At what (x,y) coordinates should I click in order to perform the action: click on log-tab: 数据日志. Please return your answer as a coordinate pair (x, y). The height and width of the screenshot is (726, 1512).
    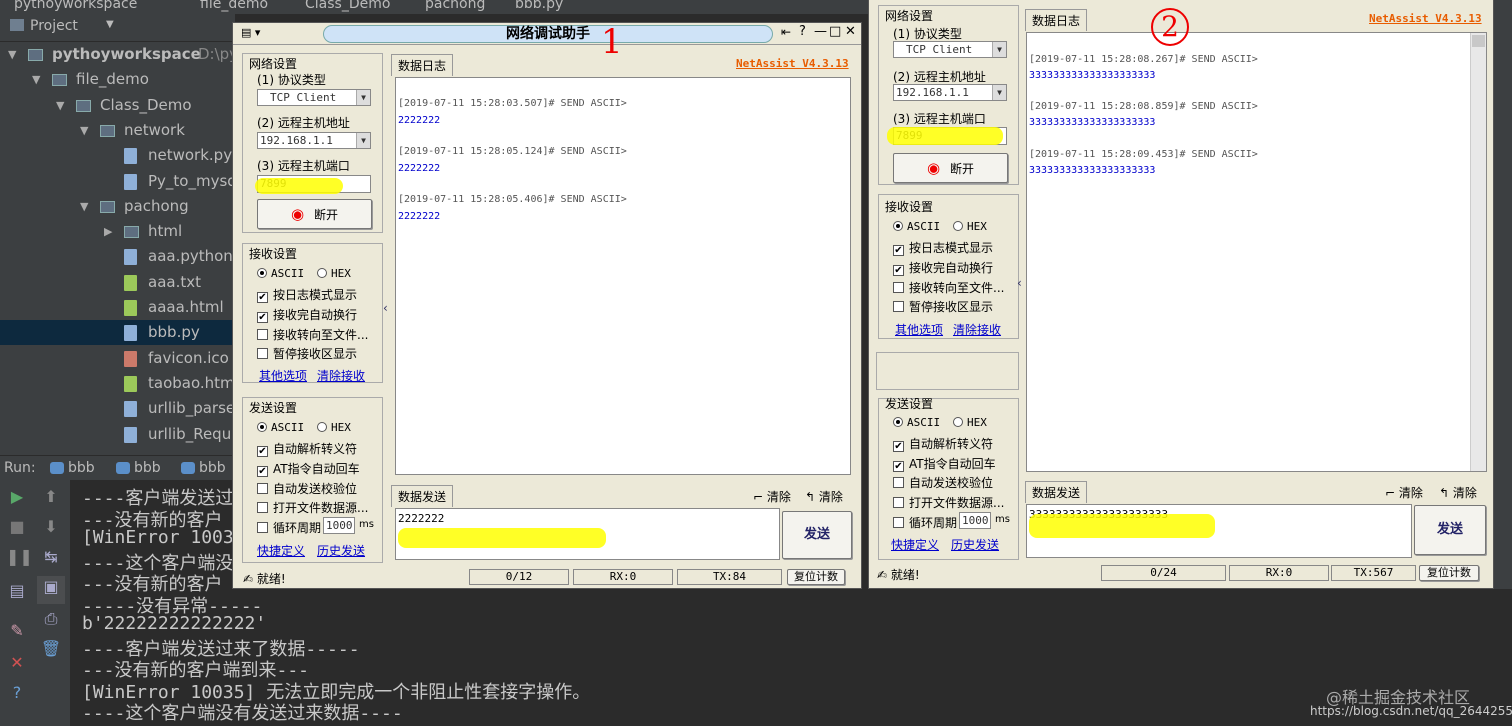
    Looking at the image, I should click on (422, 65).